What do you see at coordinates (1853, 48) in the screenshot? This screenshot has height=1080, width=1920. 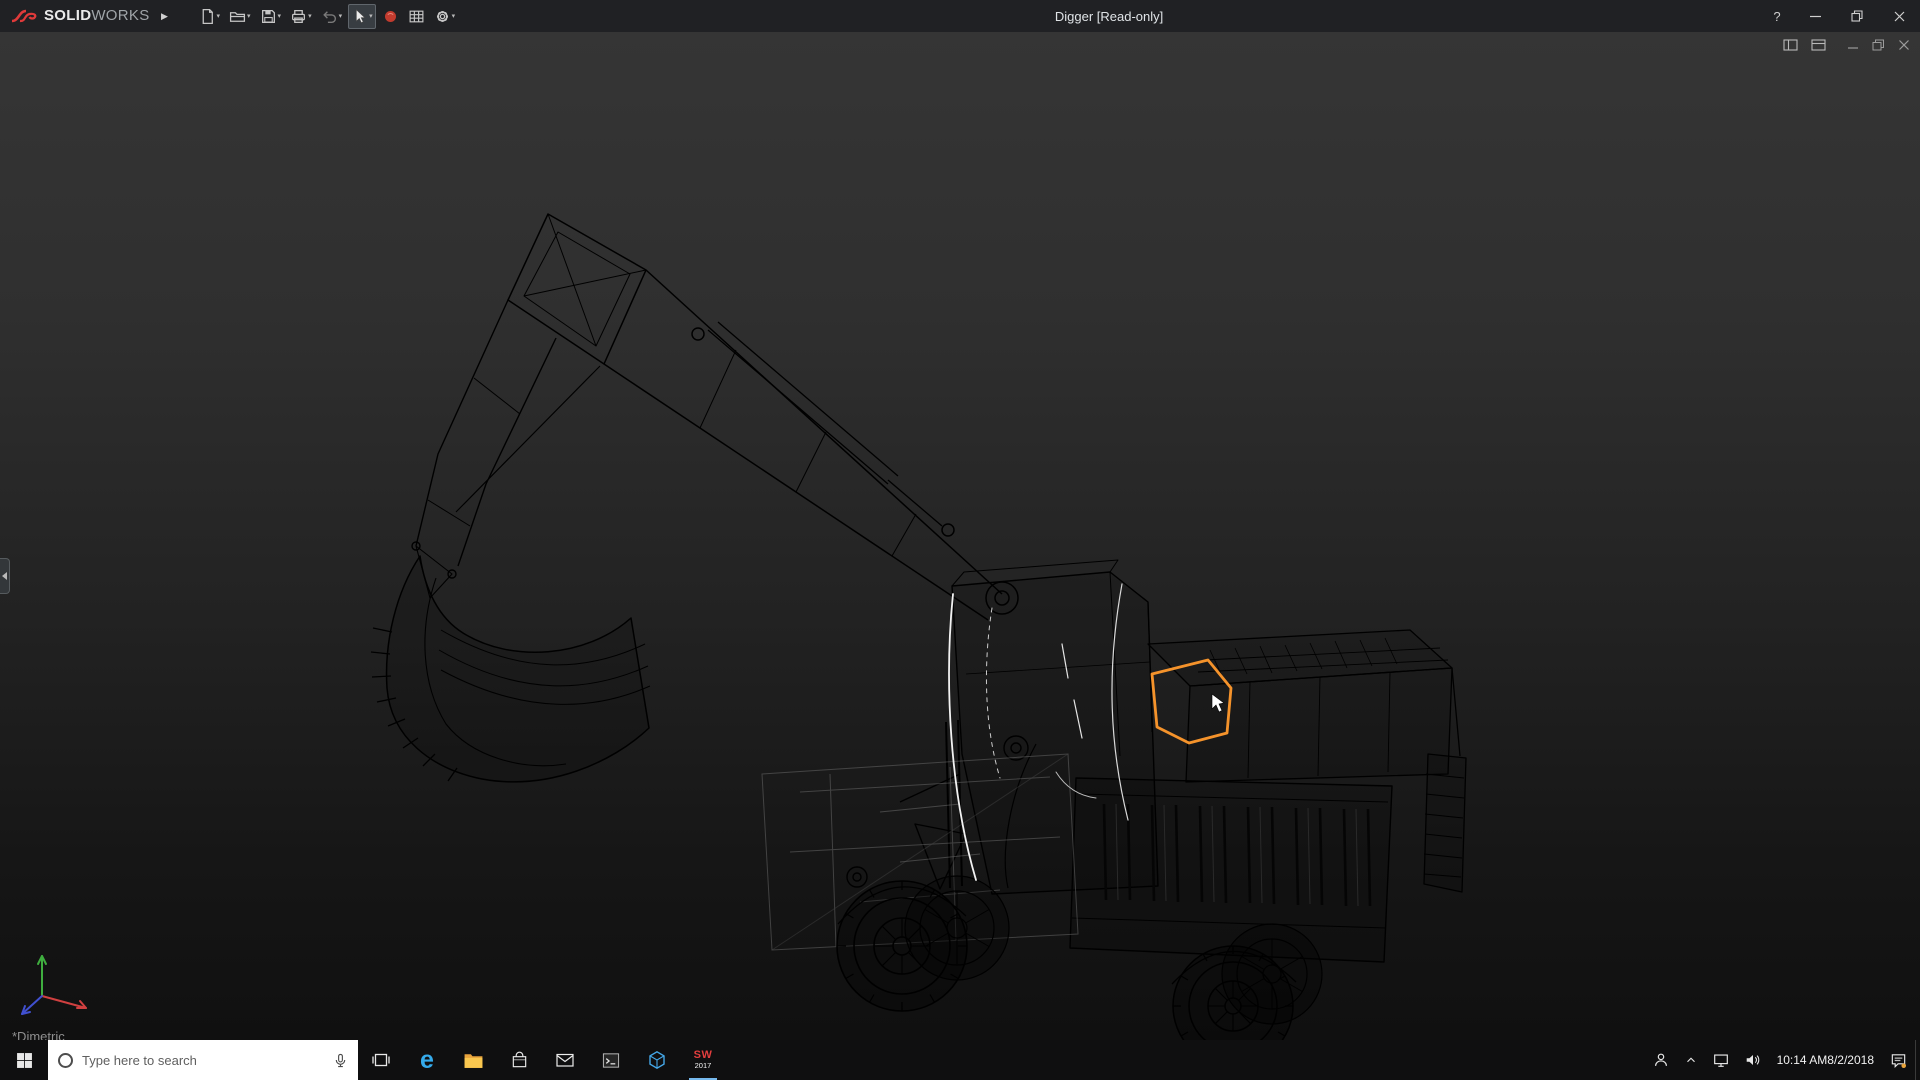 I see `doc-minimize-icon` at bounding box center [1853, 48].